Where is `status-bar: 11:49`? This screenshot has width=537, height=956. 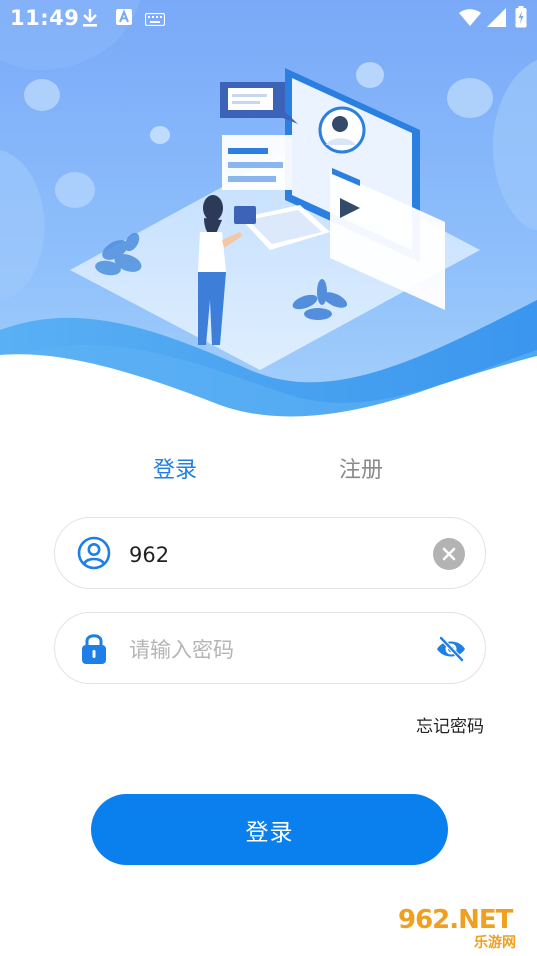
status-bar: 11:49 is located at coordinates (268, 18).